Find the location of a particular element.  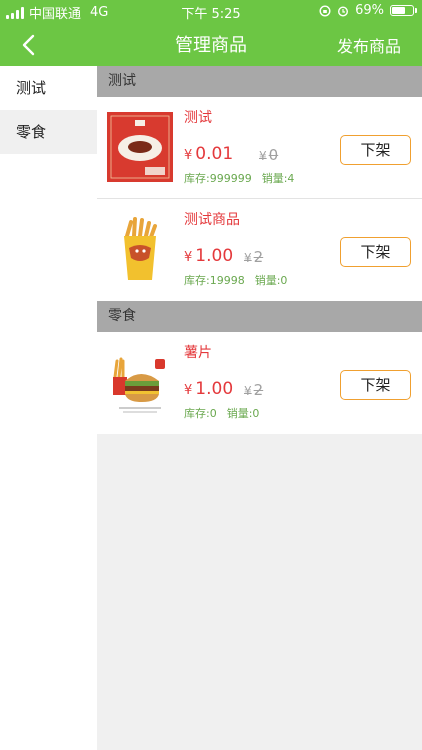

alarm-icon is located at coordinates (343, 11).